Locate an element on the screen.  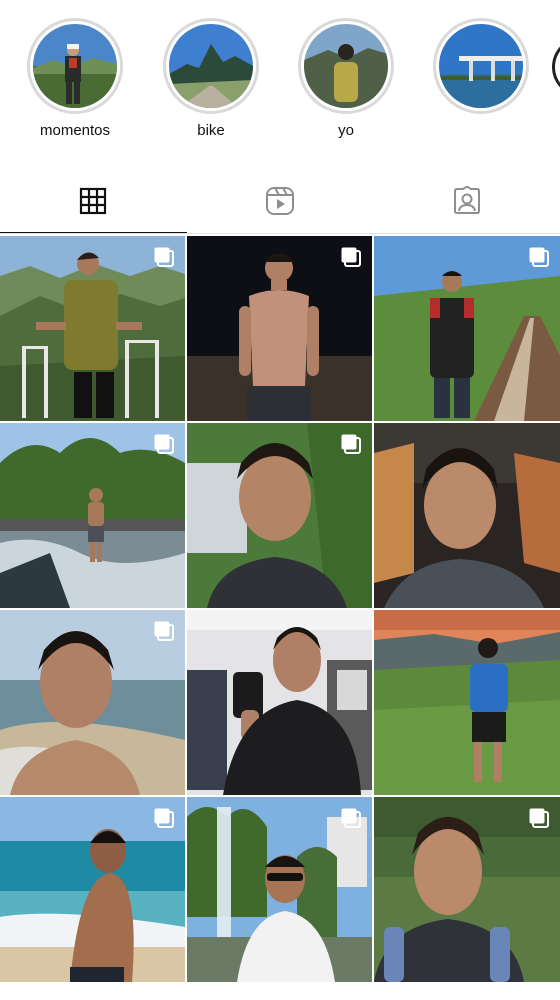
highlight-bike: bike is located at coordinates (211, 78).